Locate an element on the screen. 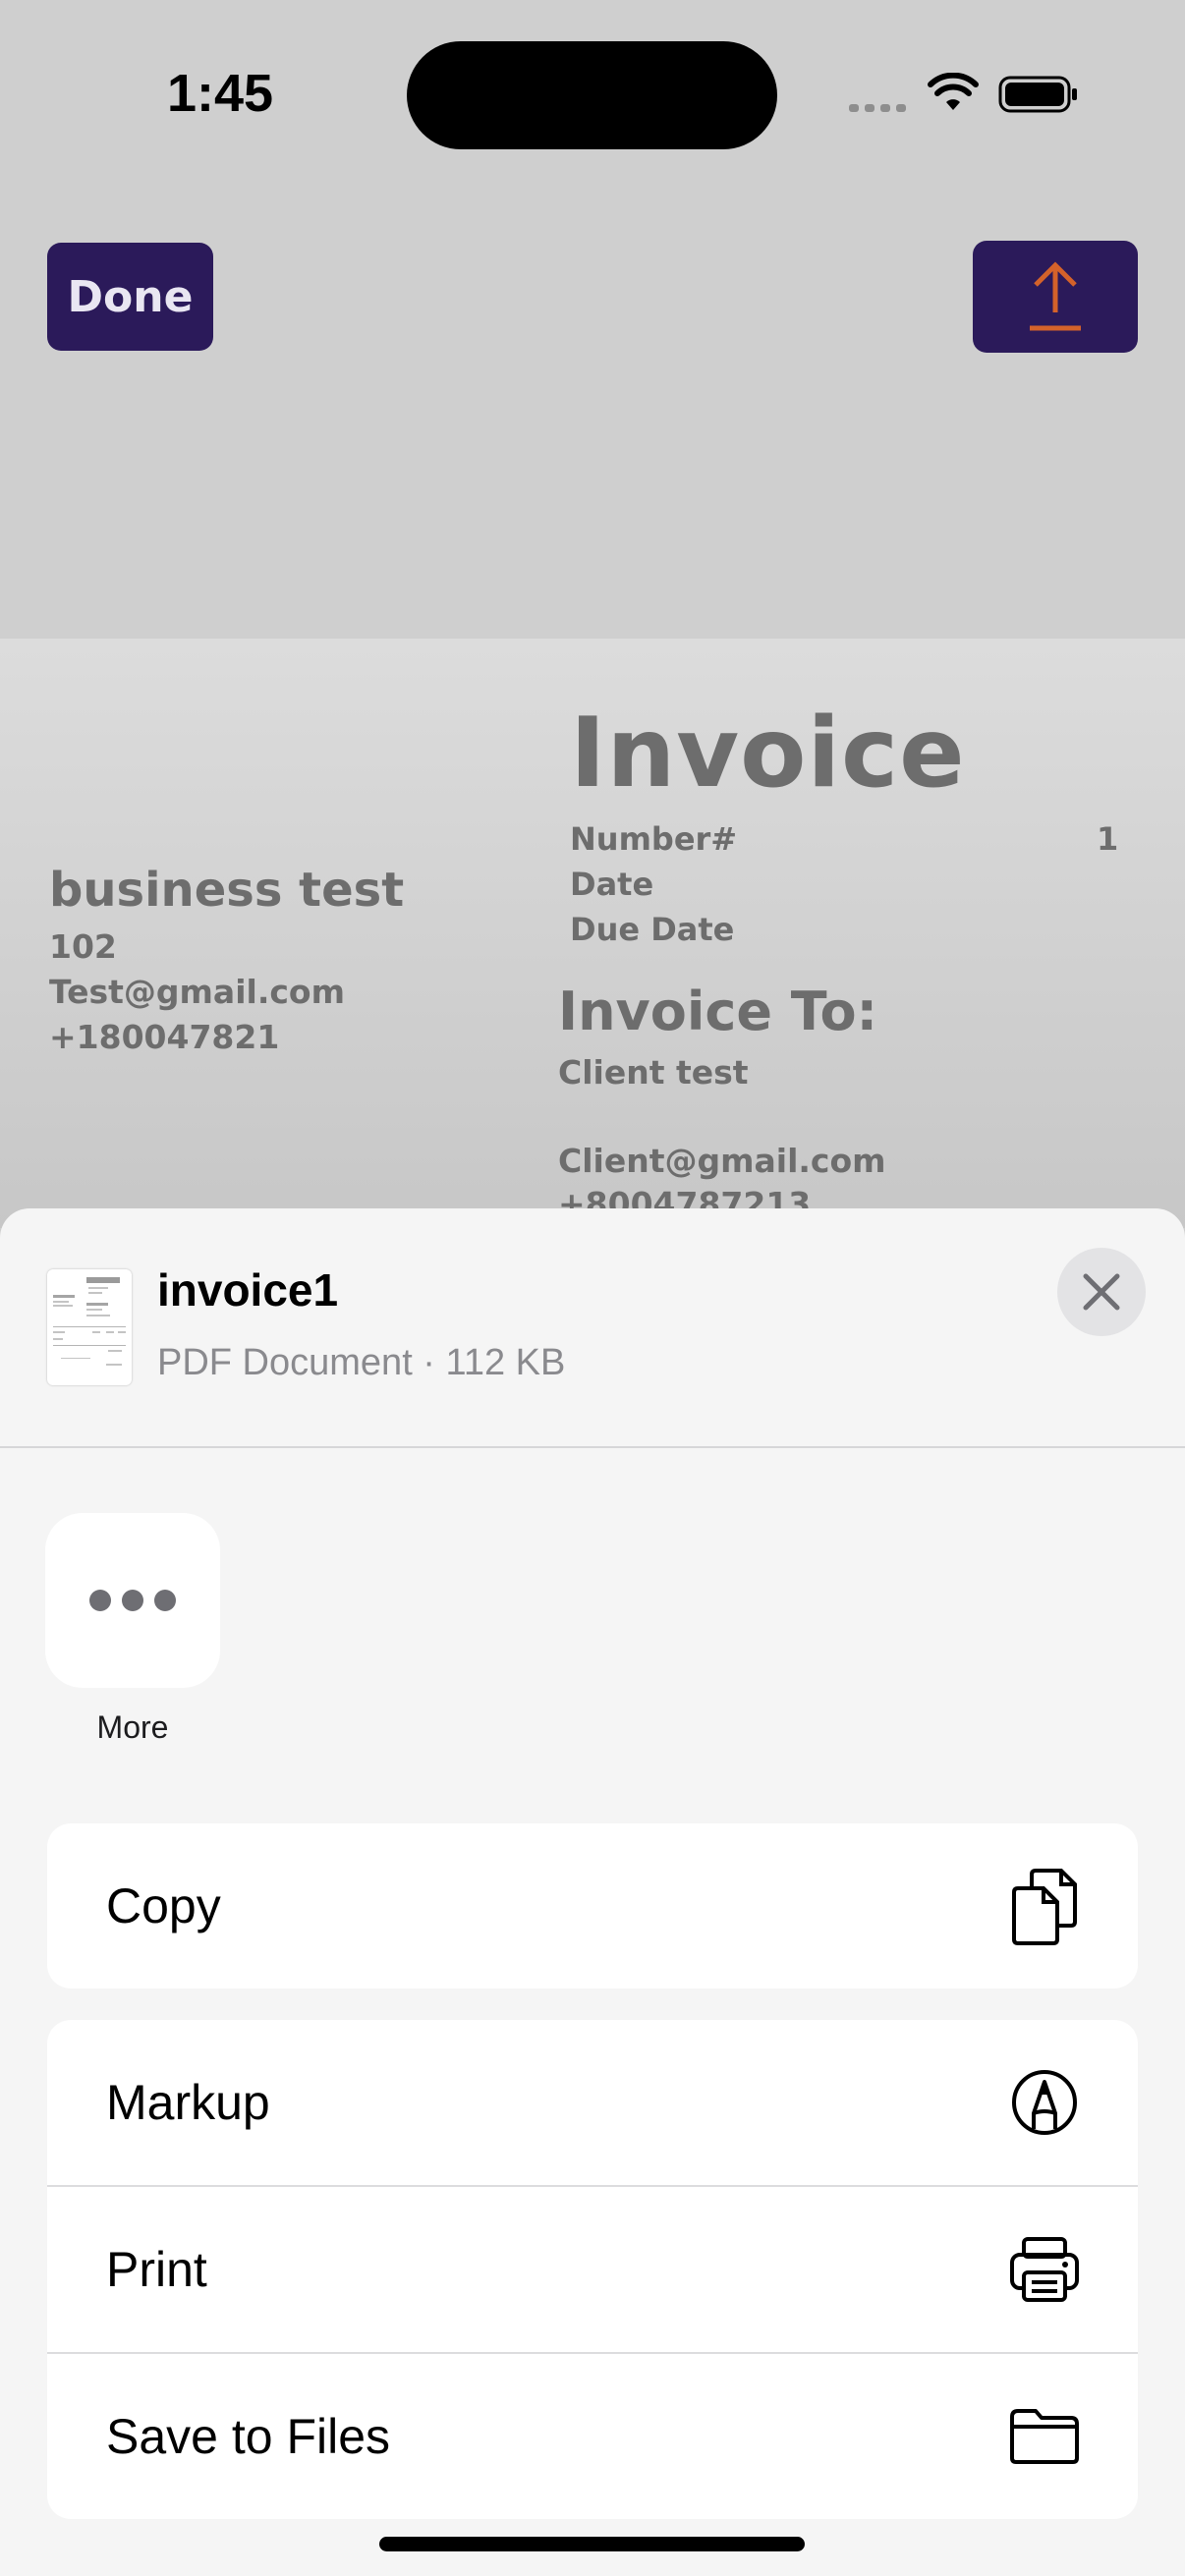 Image resolution: width=1185 pixels, height=2576 pixels. invoice-title: Invoice is located at coordinates (768, 754).